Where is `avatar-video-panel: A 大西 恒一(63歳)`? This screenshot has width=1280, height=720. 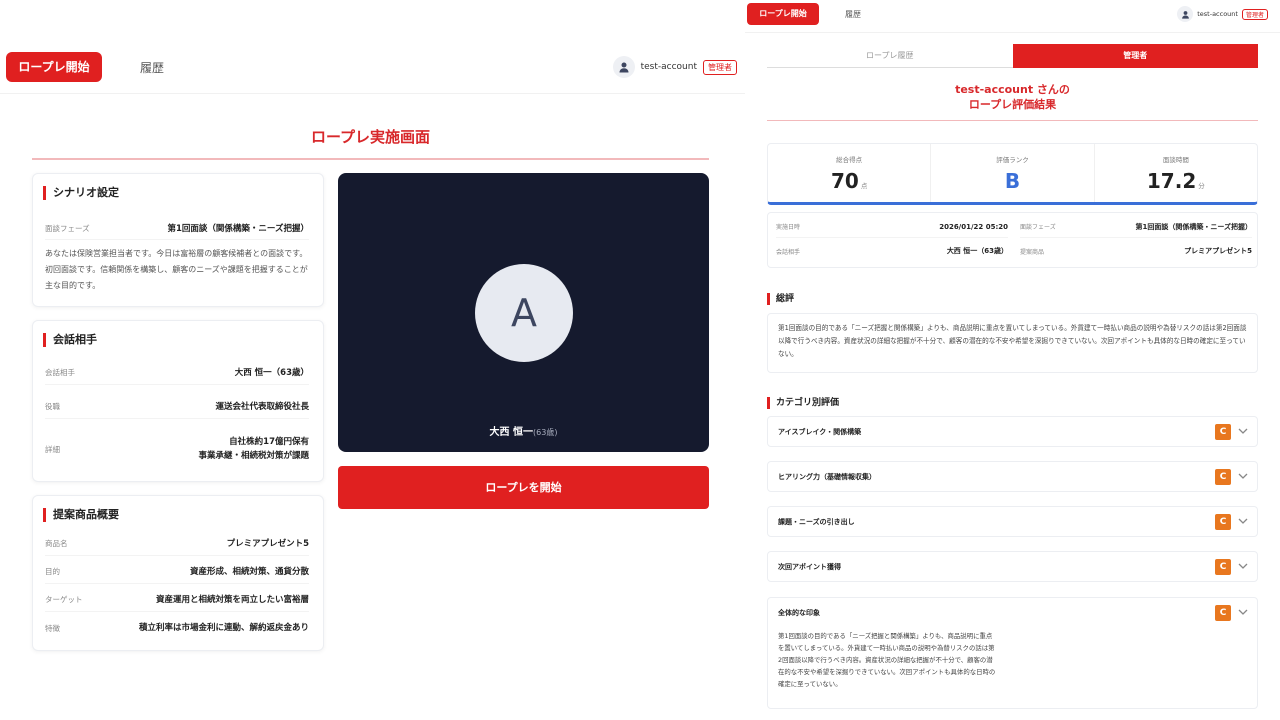
avatar-video-panel: A 大西 恒一(63歳) is located at coordinates (523, 312).